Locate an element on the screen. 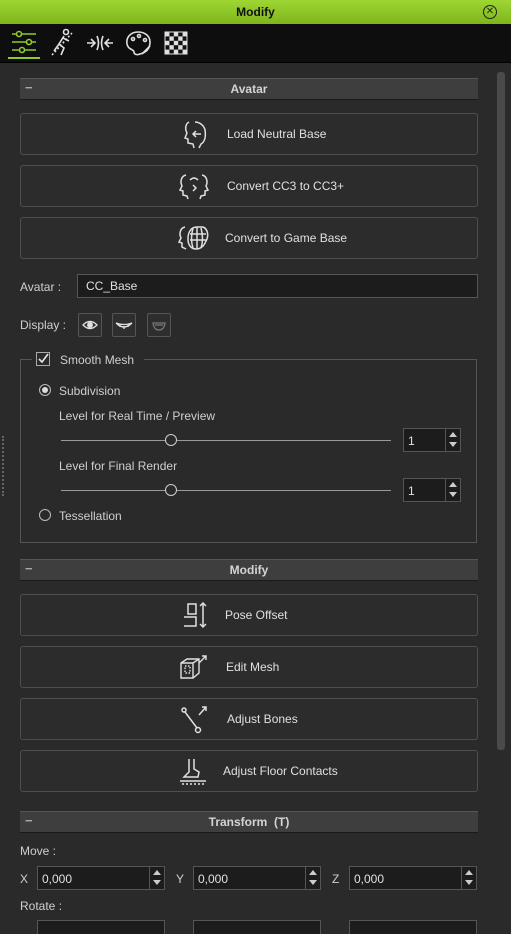 The width and height of the screenshot is (511, 934). convert-cc3-icon is located at coordinates (193, 186).